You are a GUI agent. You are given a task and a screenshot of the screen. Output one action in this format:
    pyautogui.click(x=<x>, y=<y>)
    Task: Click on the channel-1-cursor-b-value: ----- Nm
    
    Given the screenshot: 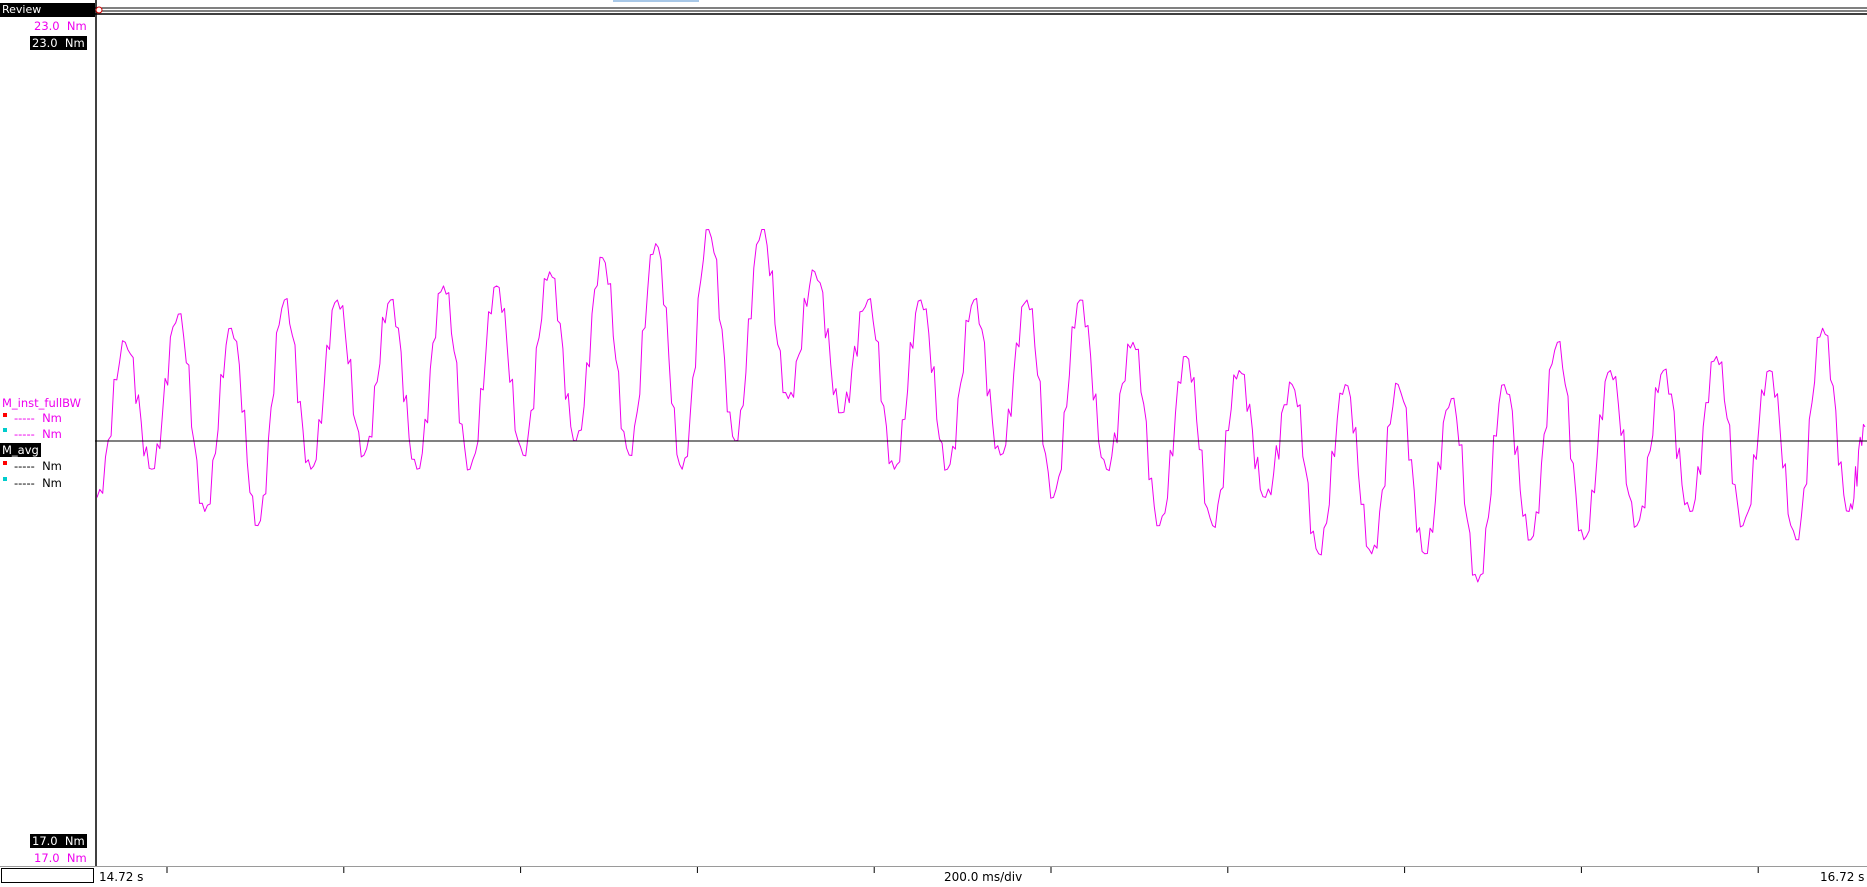 What is the action you would take?
    pyautogui.click(x=38, y=434)
    